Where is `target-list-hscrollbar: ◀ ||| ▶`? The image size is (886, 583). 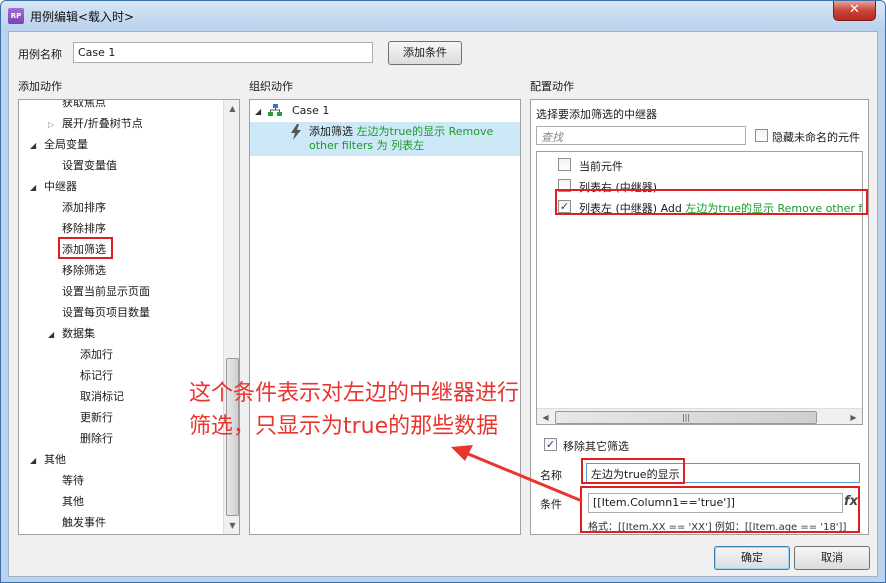
target-list-hscrollbar: ◀ ||| ▶ is located at coordinates (699, 416).